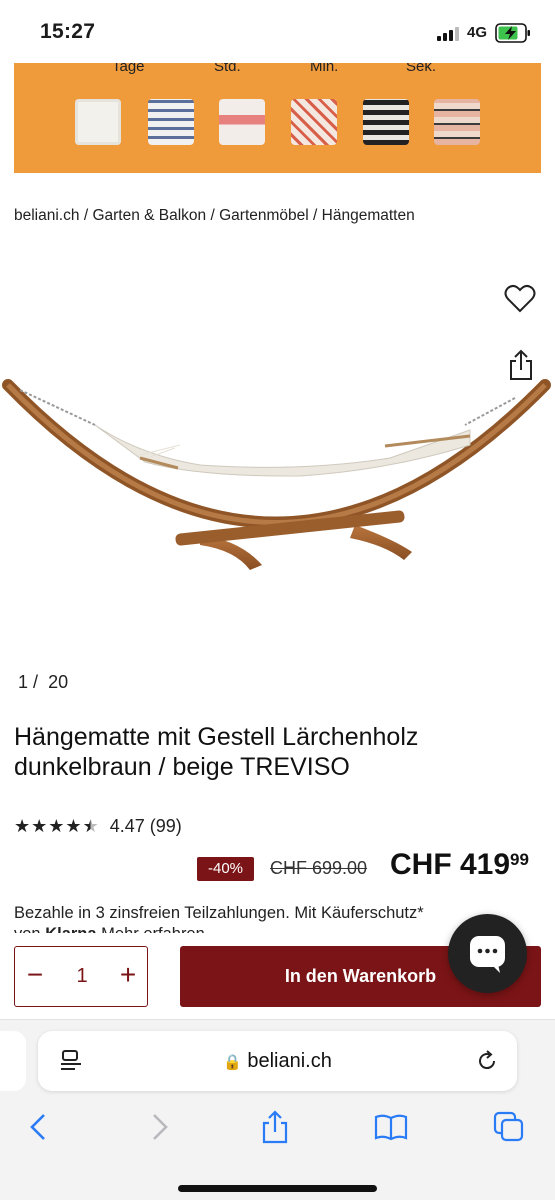 The width and height of the screenshot is (555, 1200). What do you see at coordinates (520, 299) in the screenshot?
I see `wishlist-heart-icon` at bounding box center [520, 299].